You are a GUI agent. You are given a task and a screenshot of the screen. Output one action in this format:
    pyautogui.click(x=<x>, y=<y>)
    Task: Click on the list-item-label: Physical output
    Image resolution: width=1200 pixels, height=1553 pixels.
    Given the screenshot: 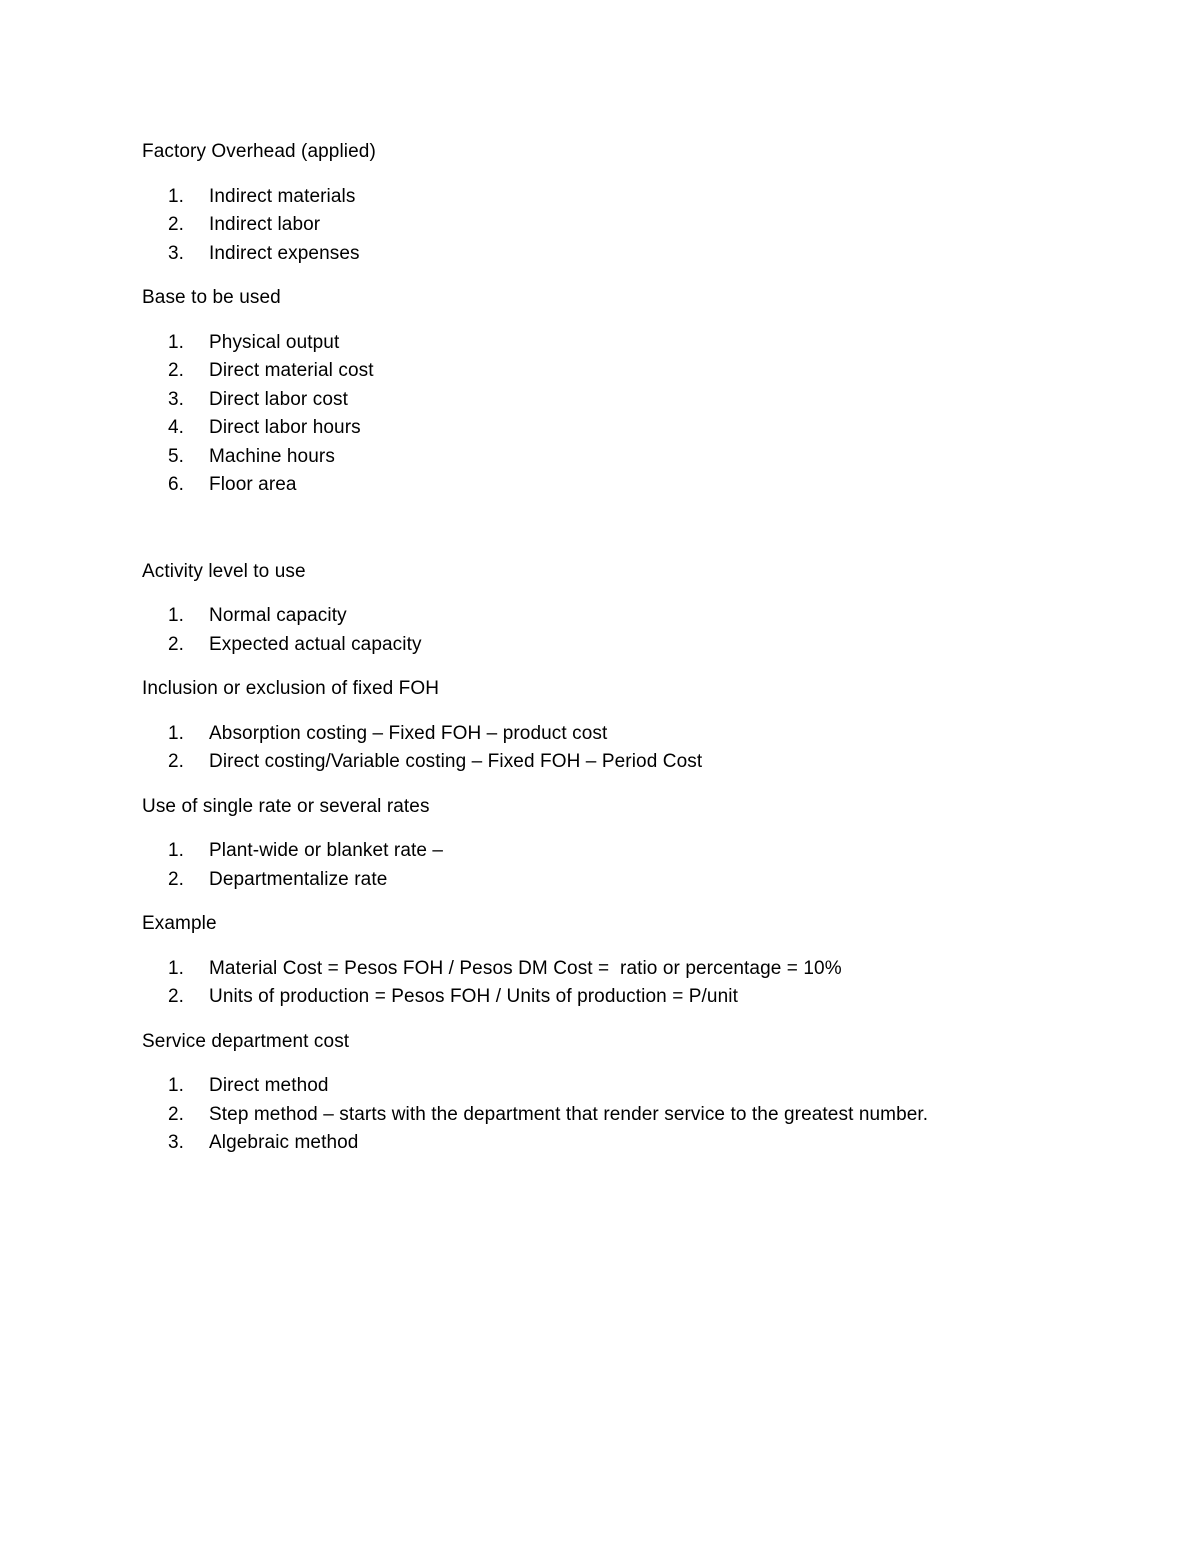 What is the action you would take?
    pyautogui.click(x=274, y=342)
    